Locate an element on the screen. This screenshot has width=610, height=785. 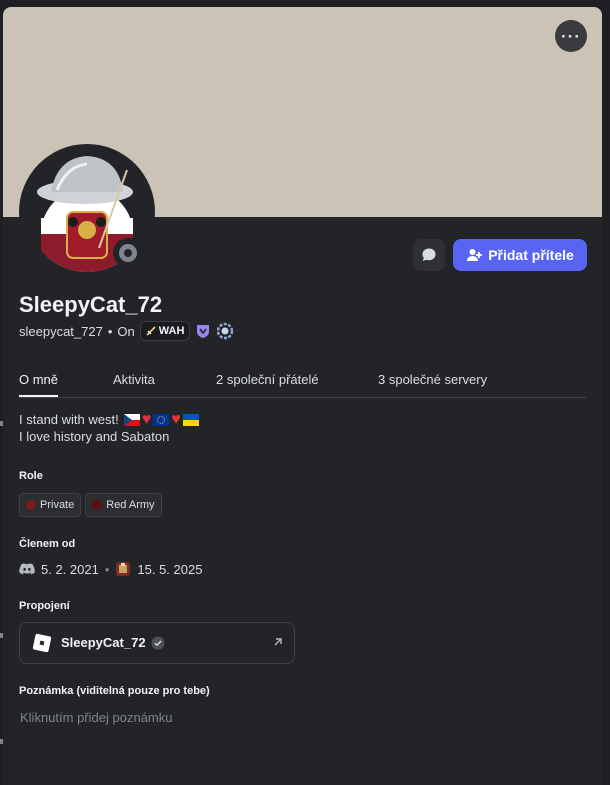
more-options-button: ··· is located at coordinates (571, 36).